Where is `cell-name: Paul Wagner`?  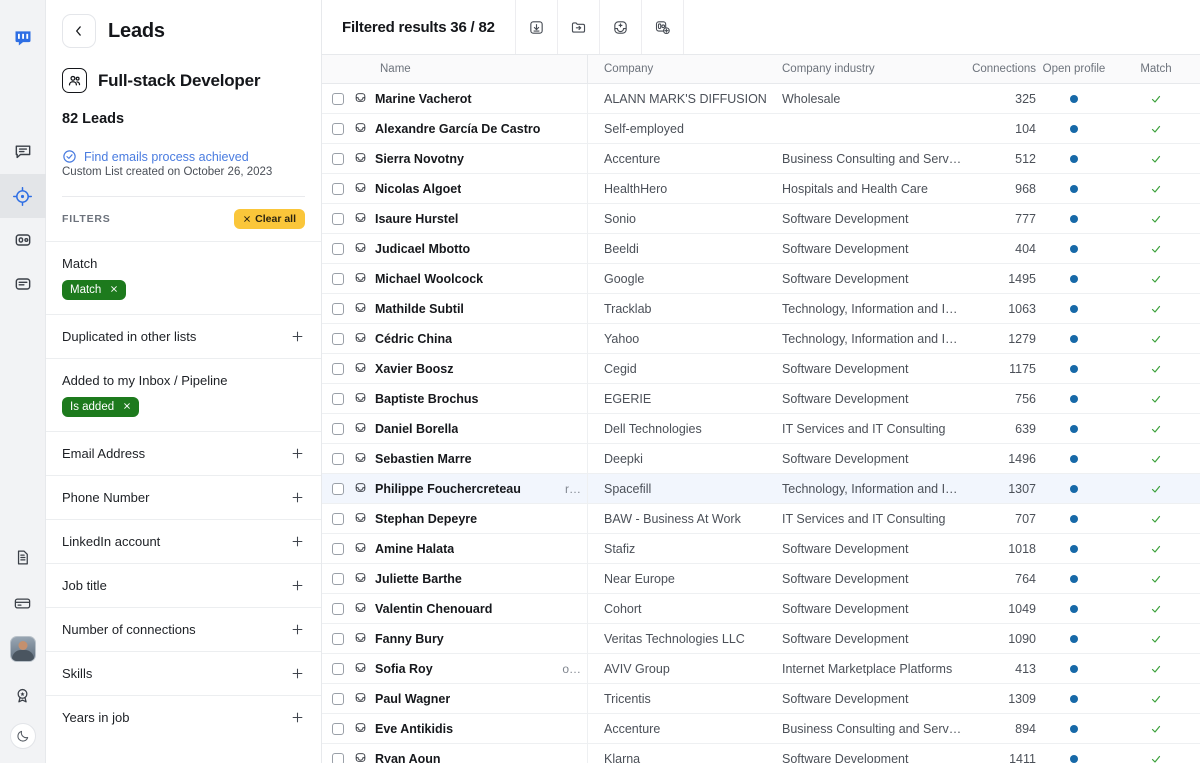
cell-name: Paul Wagner is located at coordinates (471, 698).